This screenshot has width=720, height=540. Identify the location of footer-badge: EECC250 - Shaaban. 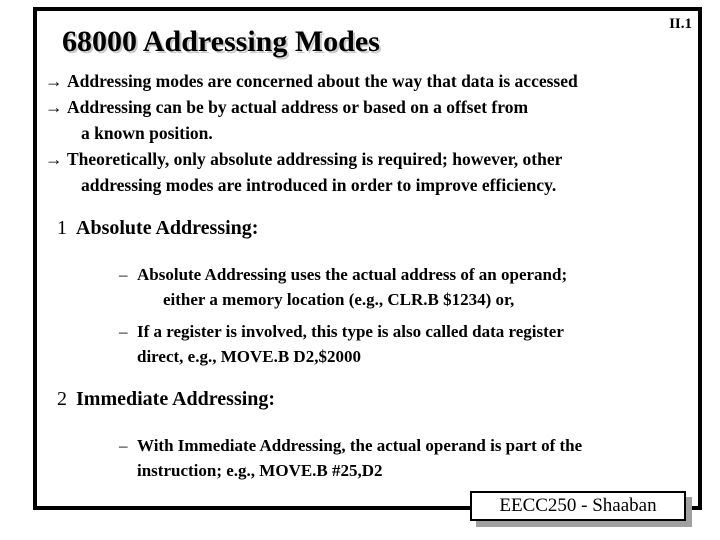
(578, 506).